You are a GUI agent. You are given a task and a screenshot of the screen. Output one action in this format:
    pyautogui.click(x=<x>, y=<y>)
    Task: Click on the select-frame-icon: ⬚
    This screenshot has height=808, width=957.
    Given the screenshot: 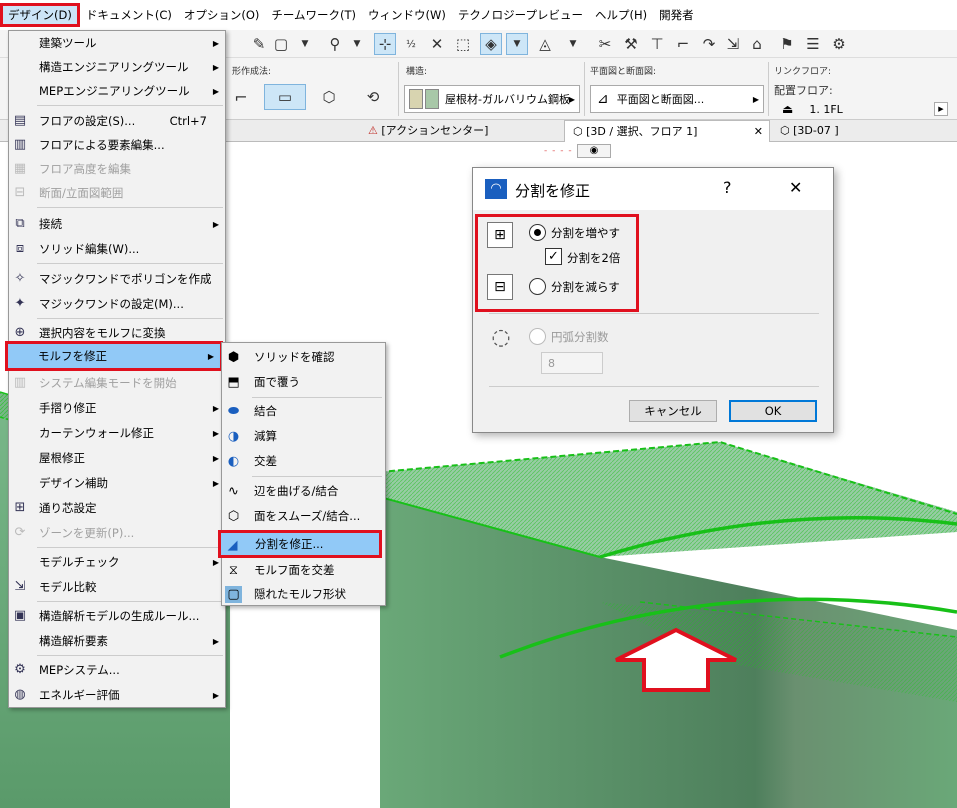 What is the action you would take?
    pyautogui.click(x=463, y=44)
    